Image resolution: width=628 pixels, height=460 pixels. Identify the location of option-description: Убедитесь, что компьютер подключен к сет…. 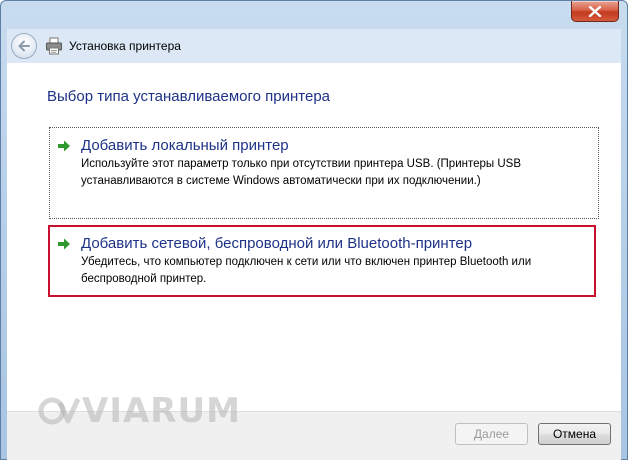
(306, 270).